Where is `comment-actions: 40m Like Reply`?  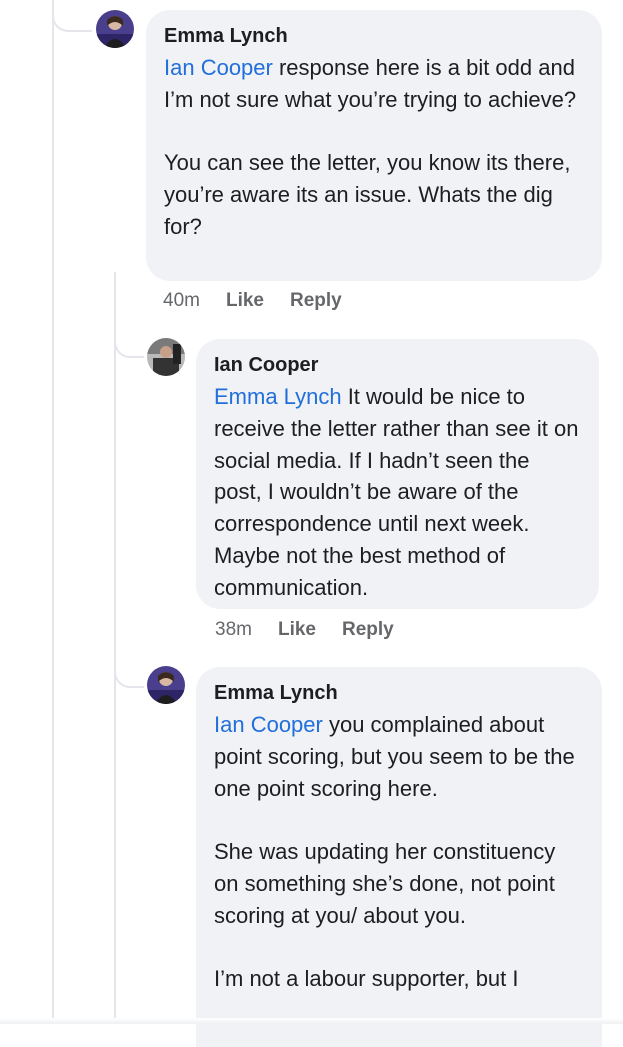 comment-actions: 40m Like Reply is located at coordinates (265, 301).